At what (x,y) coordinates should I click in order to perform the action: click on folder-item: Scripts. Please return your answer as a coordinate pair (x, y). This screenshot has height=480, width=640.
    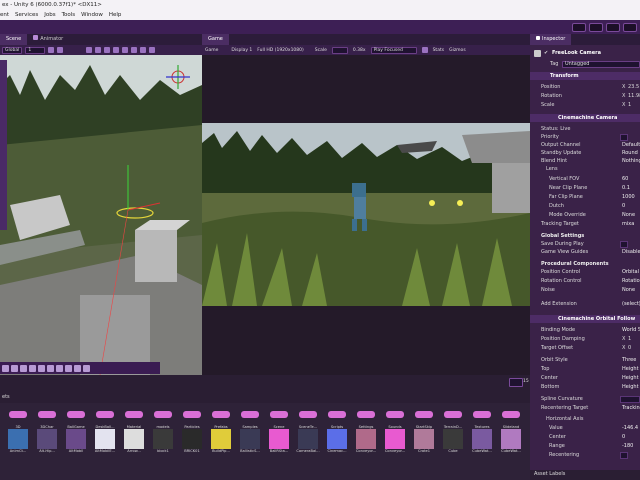
    Looking at the image, I should click on (337, 418).